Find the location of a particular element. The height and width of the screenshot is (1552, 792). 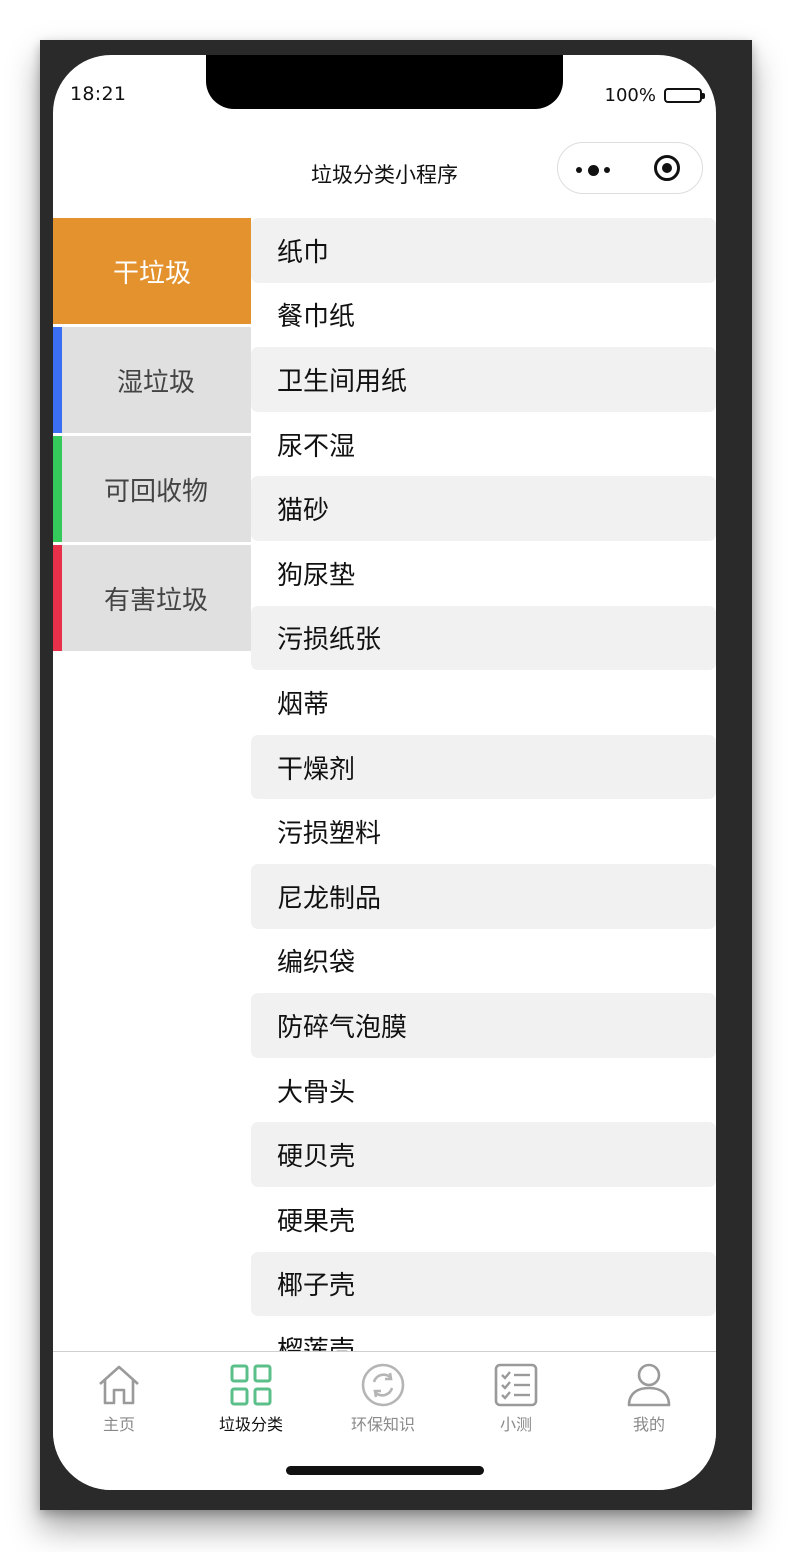

recycle-icon is located at coordinates (383, 1385).